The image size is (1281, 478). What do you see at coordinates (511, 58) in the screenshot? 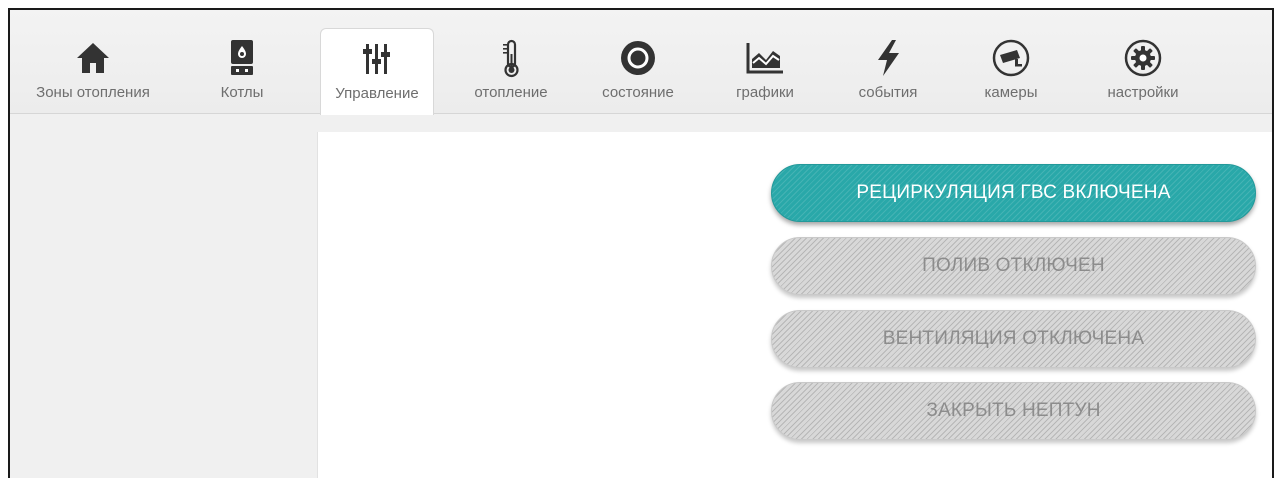
I see `thermometer-icon` at bounding box center [511, 58].